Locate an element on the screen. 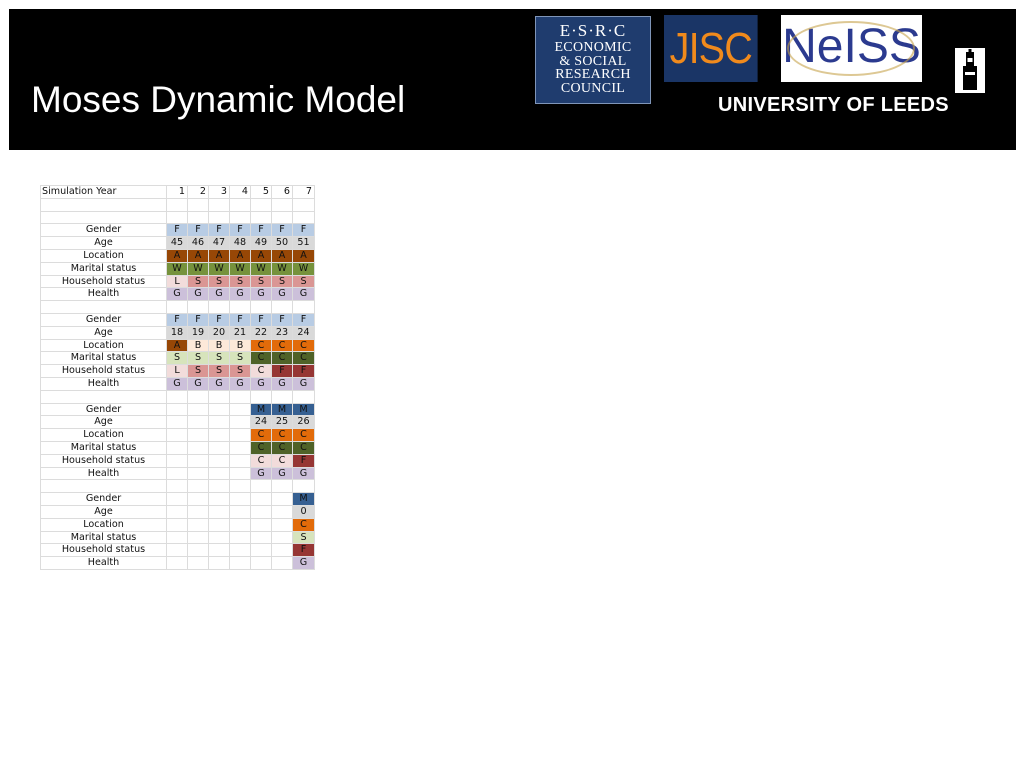 The height and width of the screenshot is (768, 1024). table-row: Household status L S S S S S S is located at coordinates (177, 281).